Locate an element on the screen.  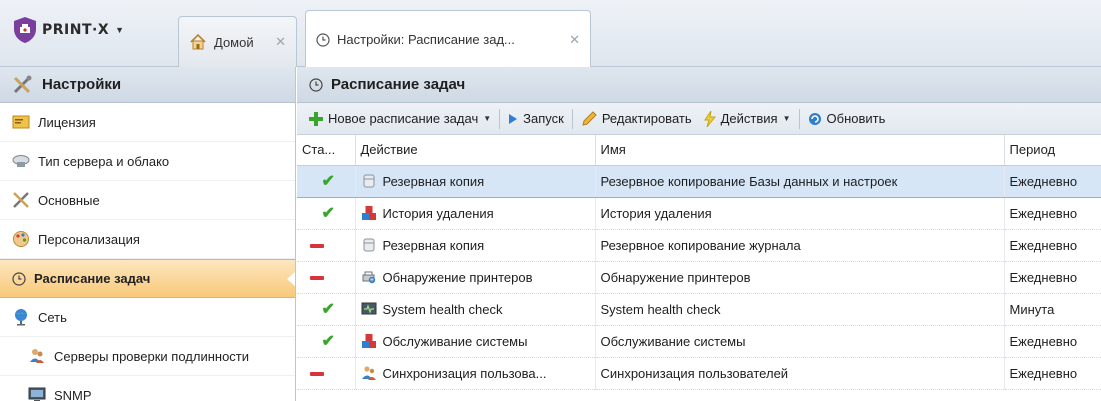
action-label: System health check is located at coordinates (442, 309).